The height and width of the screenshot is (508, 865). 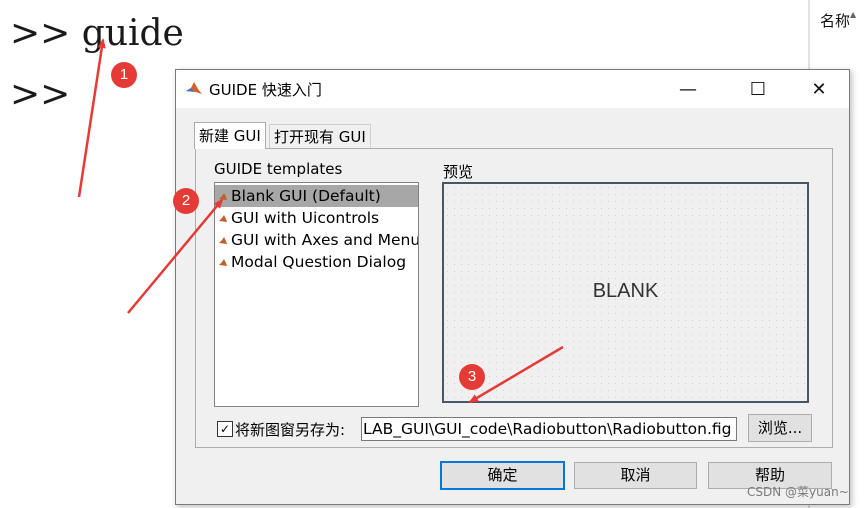 What do you see at coordinates (230, 135) in the screenshot?
I see `tab-new-gui: 新建 GUI` at bounding box center [230, 135].